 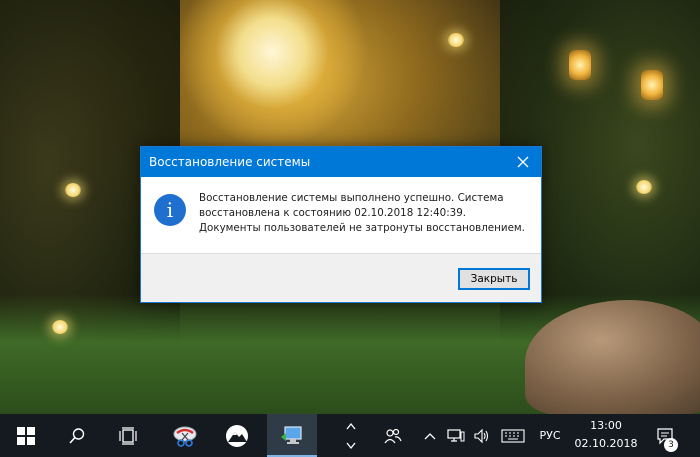 I want to click on chevron-down-small-icon, so click(x=351, y=445).